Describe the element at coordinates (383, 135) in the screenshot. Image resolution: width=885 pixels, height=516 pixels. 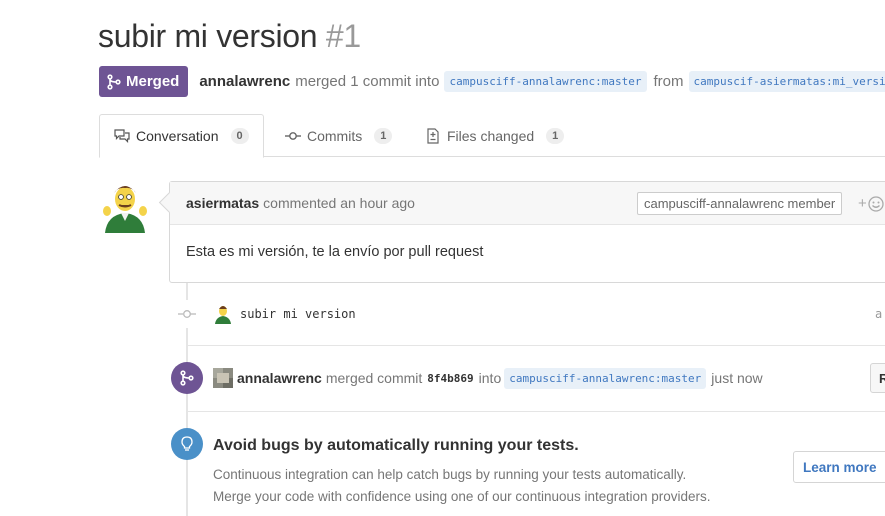
I see `tab-commits-count: 1` at that location.